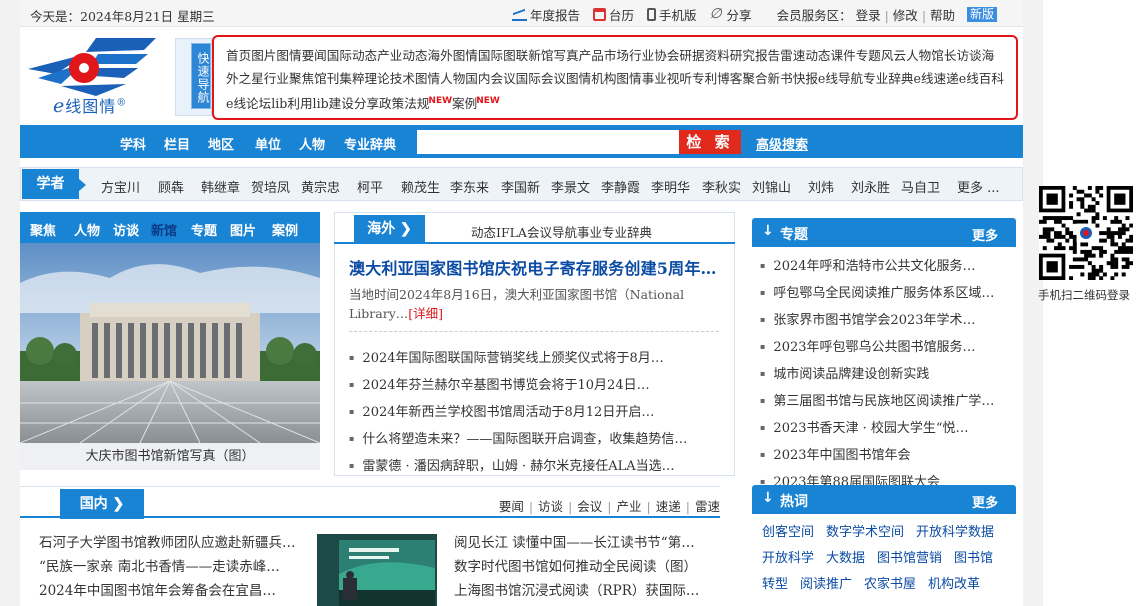 This screenshot has width=1139, height=606. I want to click on nav-item: 研据资料, so click(704, 55).